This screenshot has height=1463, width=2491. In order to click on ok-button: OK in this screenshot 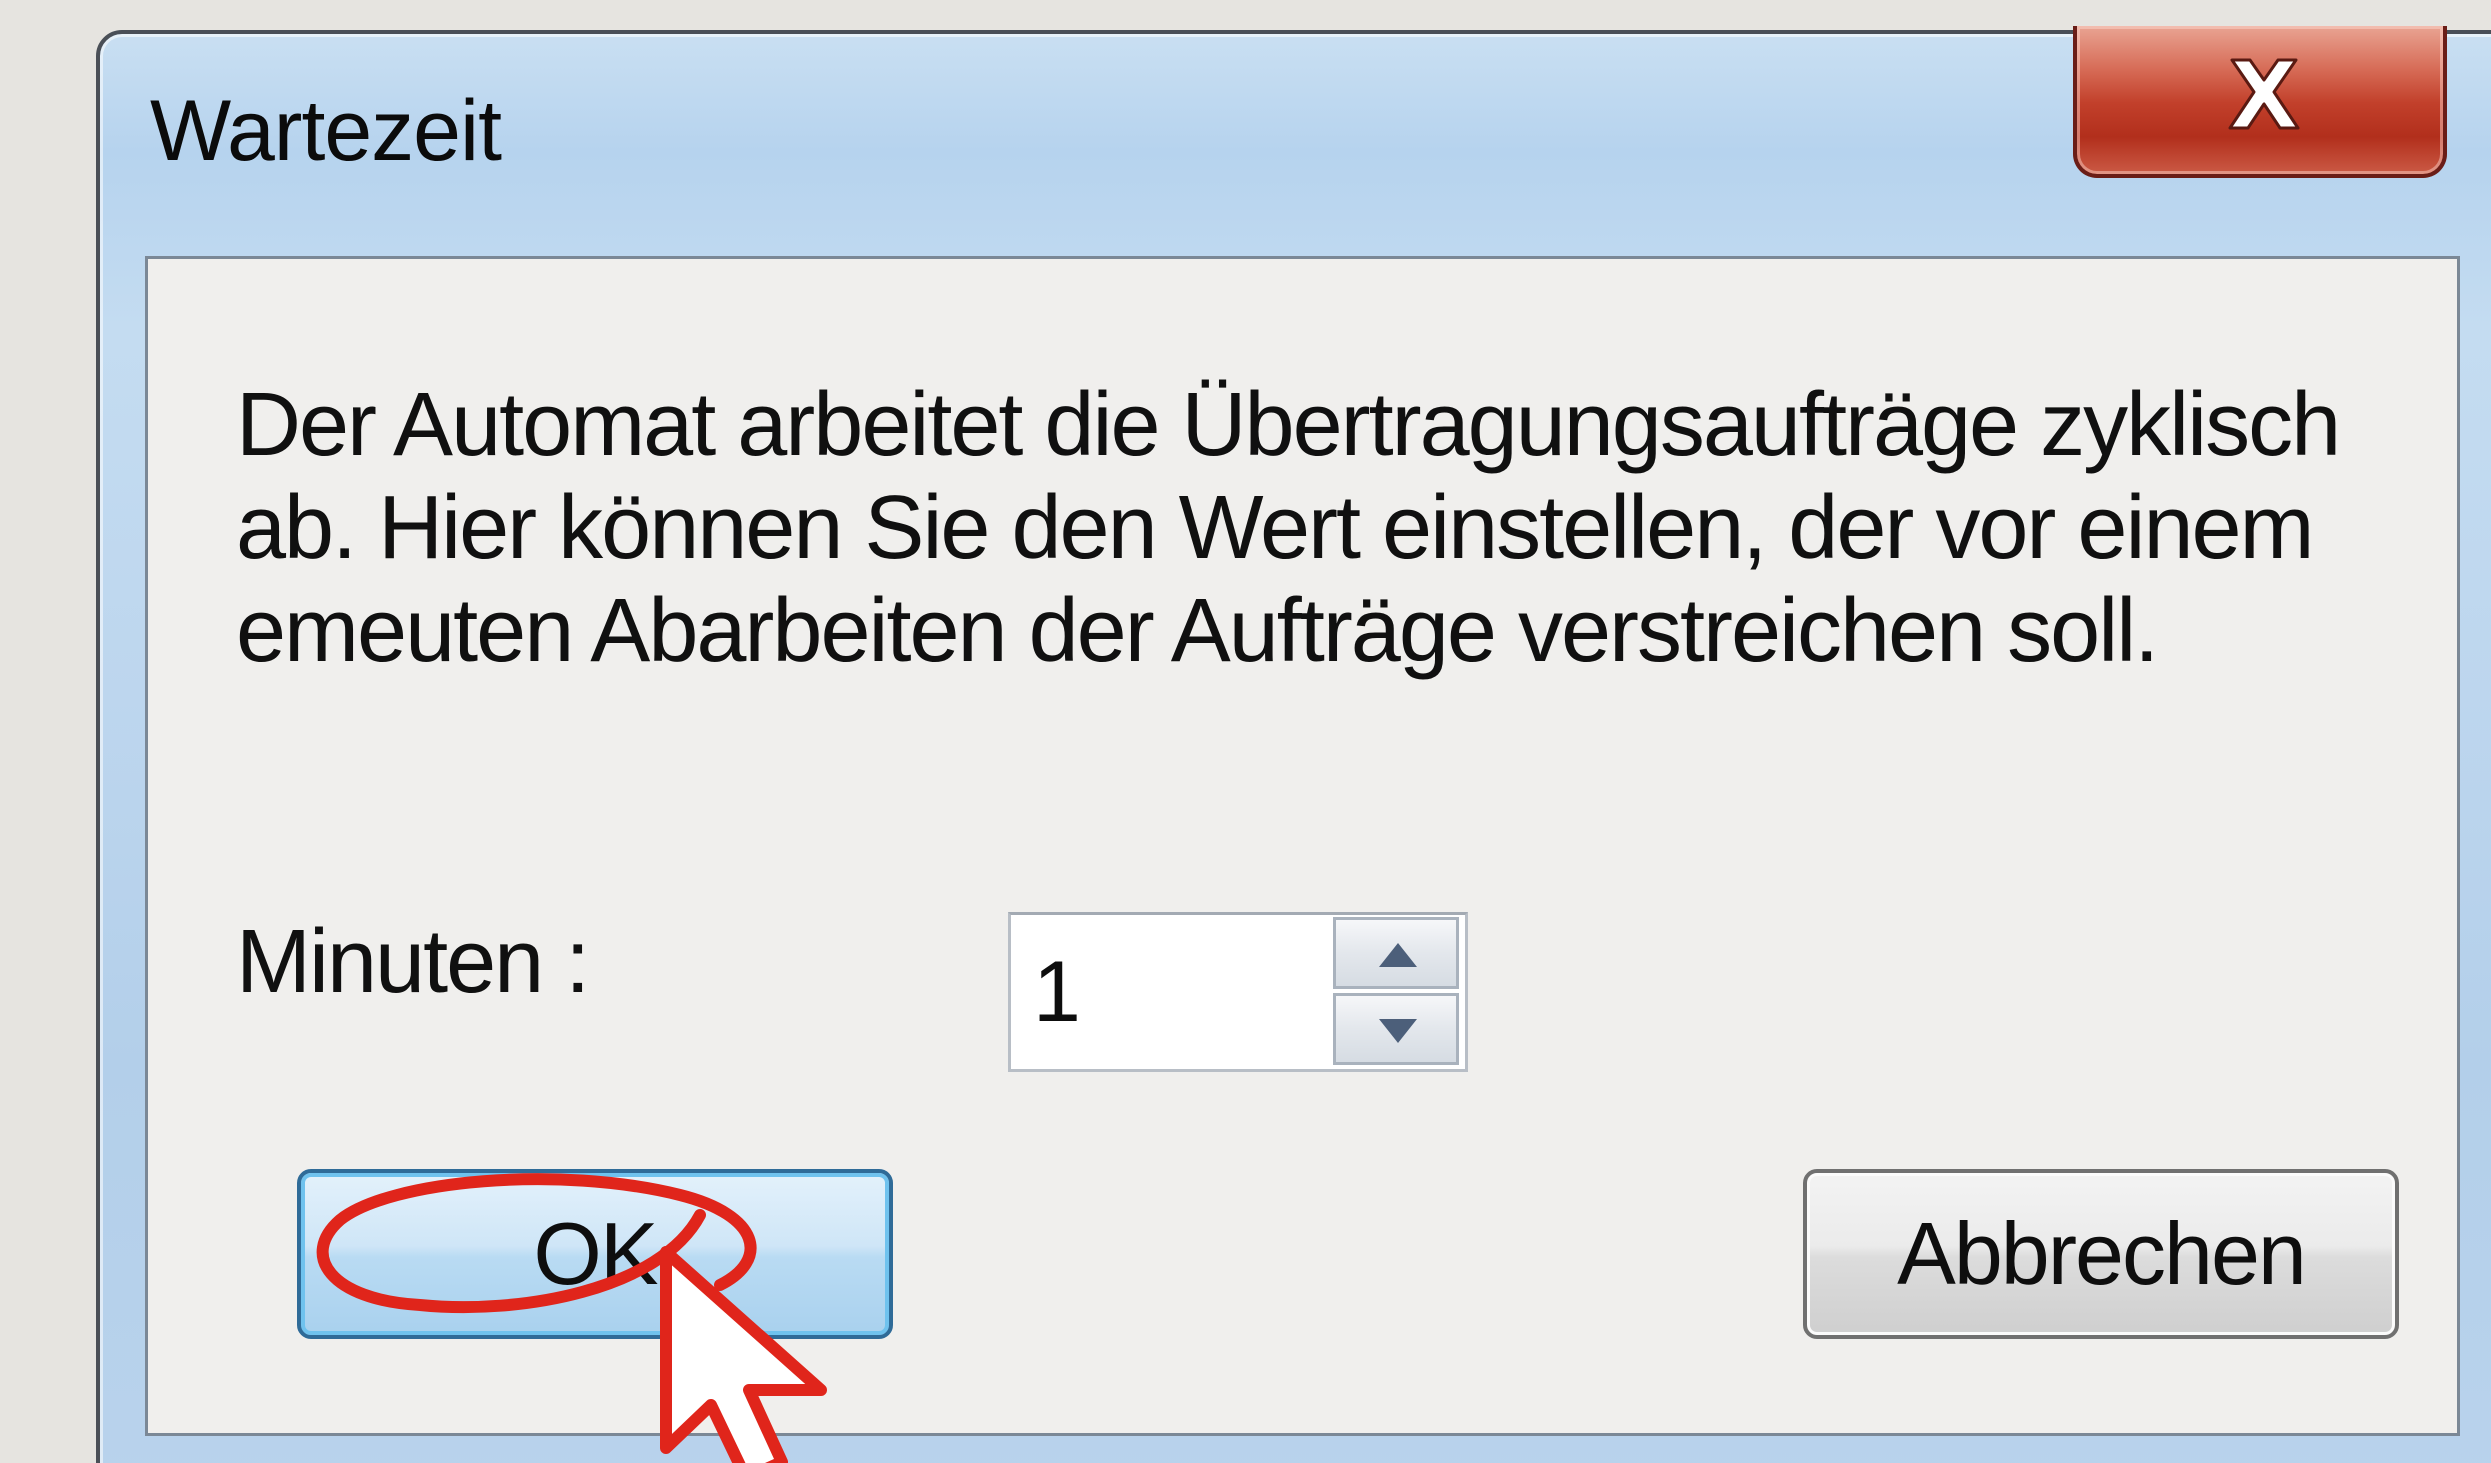, I will do `click(595, 1254)`.